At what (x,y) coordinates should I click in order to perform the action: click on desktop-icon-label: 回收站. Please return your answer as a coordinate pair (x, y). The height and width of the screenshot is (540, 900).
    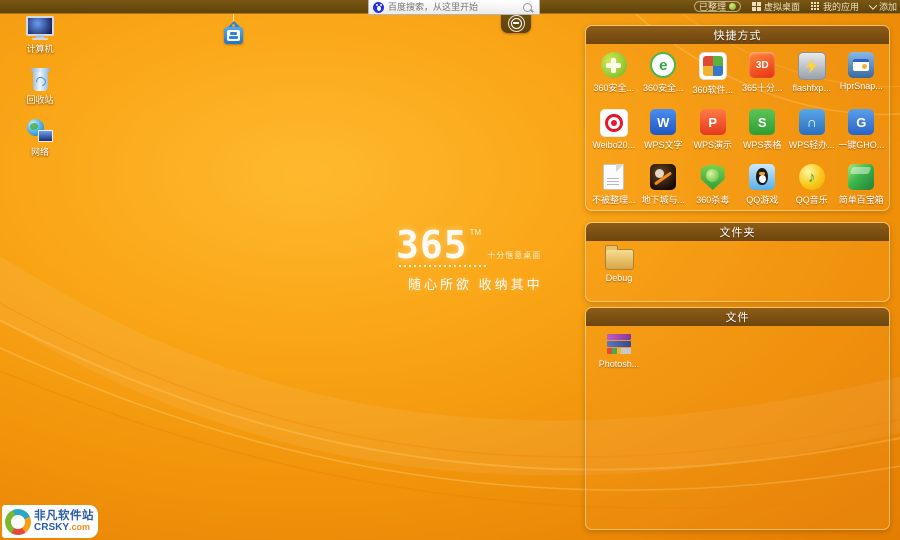
    Looking at the image, I should click on (40, 100).